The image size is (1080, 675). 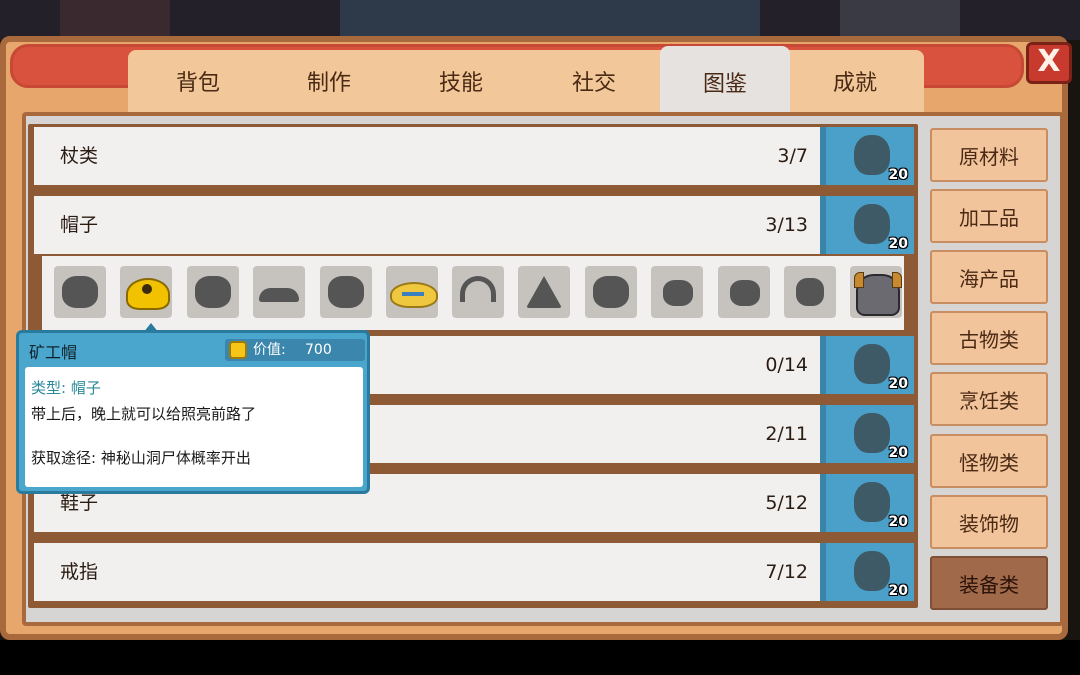 What do you see at coordinates (989, 277) in the screenshot?
I see `category-seafood: 海产品` at bounding box center [989, 277].